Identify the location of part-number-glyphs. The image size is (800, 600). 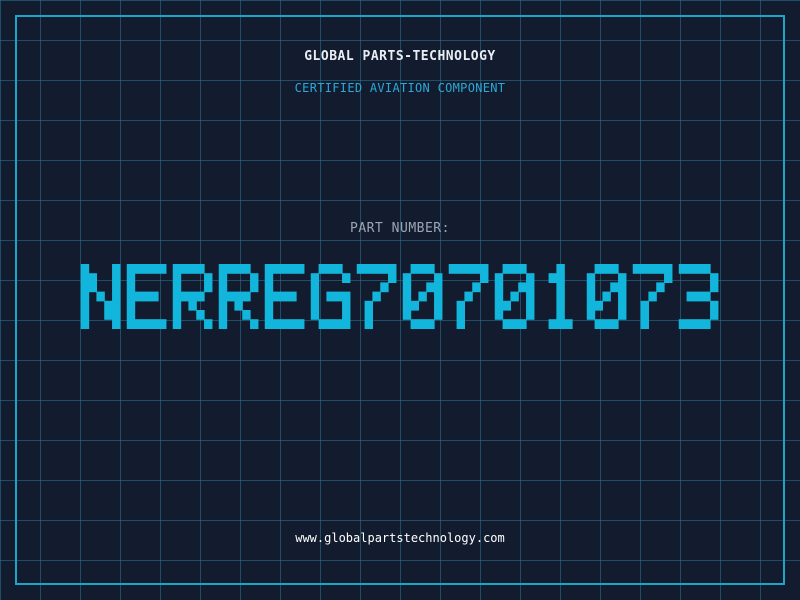
(399, 296).